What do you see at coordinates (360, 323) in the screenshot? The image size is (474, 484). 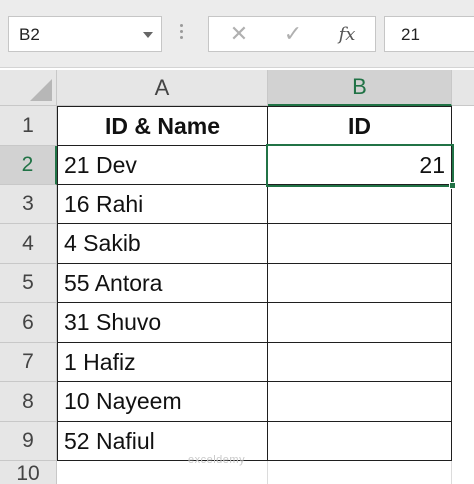 I see `cell-b6` at bounding box center [360, 323].